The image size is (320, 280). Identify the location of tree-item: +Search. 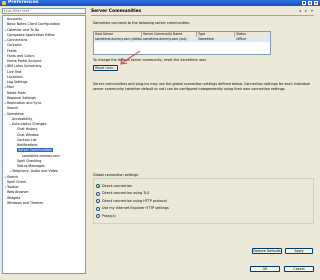
(11, 177).